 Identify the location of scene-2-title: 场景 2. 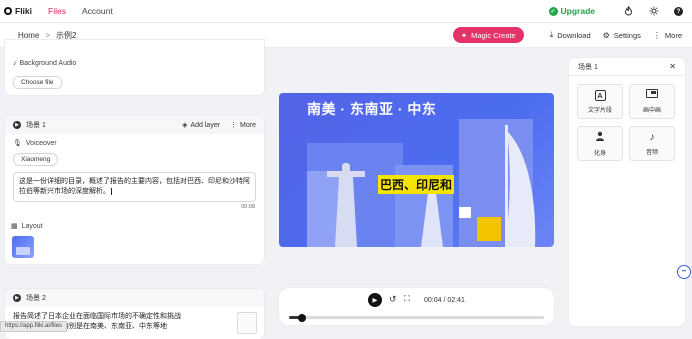
(36, 298).